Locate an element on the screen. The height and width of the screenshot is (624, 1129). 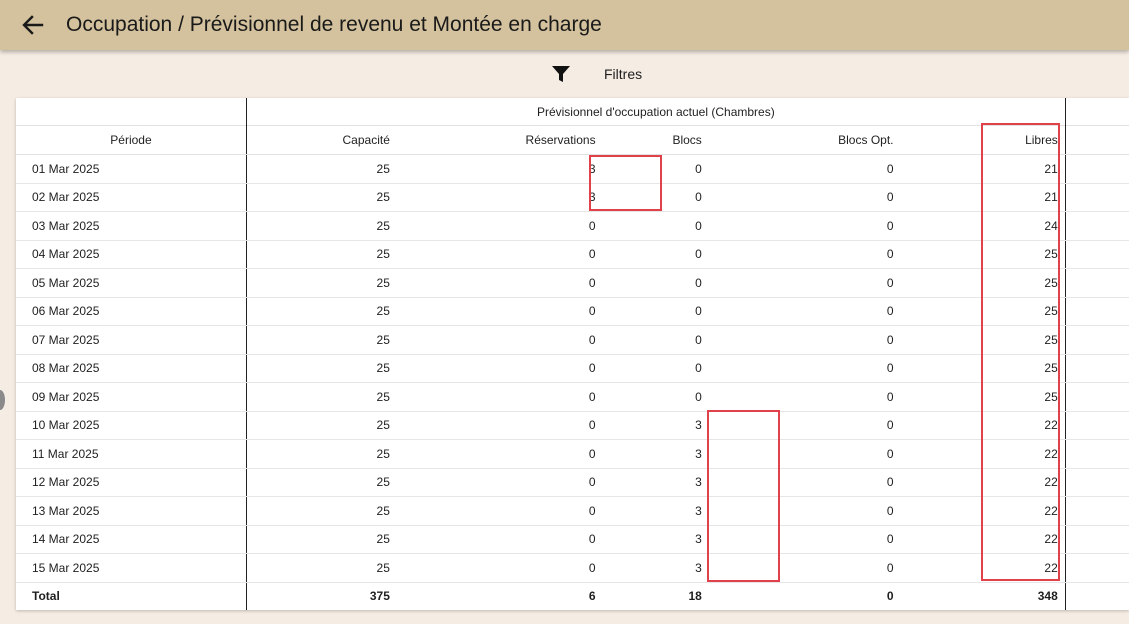
table-row: 14 Mar 2025 25 0 3 0 22 is located at coordinates (572, 539).